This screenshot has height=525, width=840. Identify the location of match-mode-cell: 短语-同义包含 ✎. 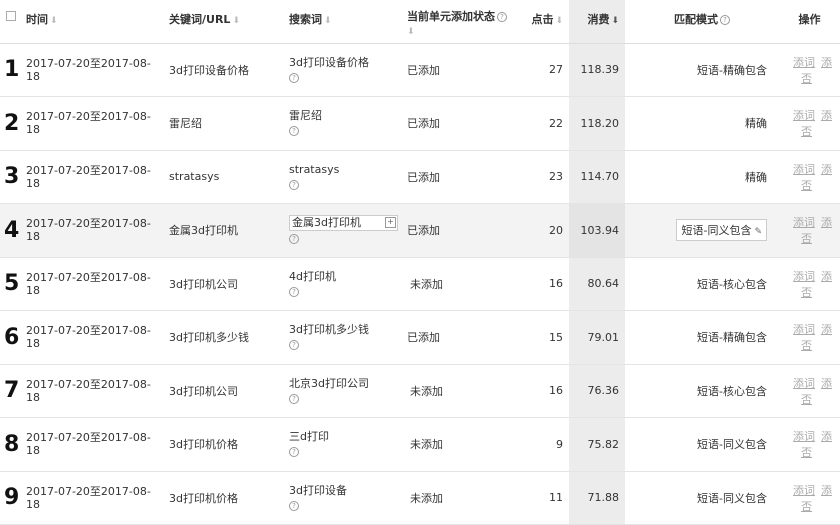
(702, 231).